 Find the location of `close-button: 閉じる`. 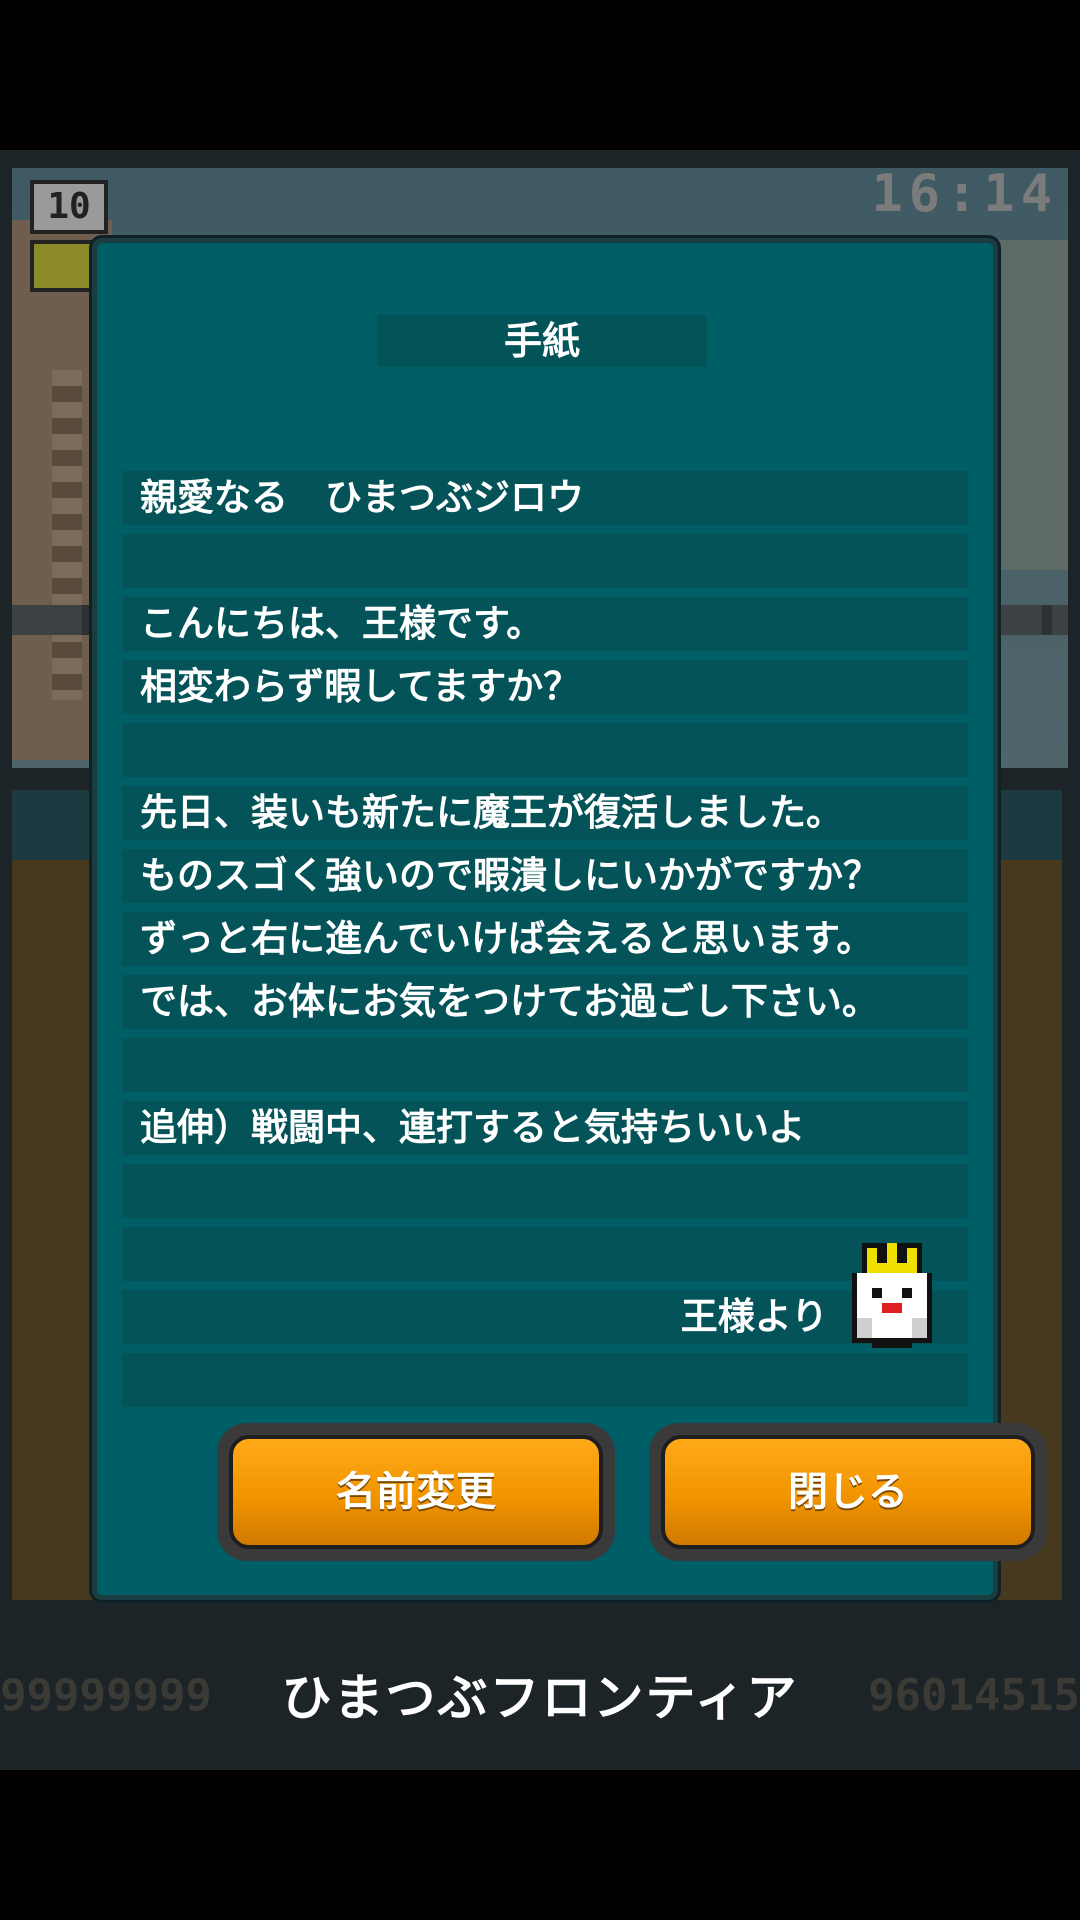

close-button: 閉じる is located at coordinates (848, 1492).